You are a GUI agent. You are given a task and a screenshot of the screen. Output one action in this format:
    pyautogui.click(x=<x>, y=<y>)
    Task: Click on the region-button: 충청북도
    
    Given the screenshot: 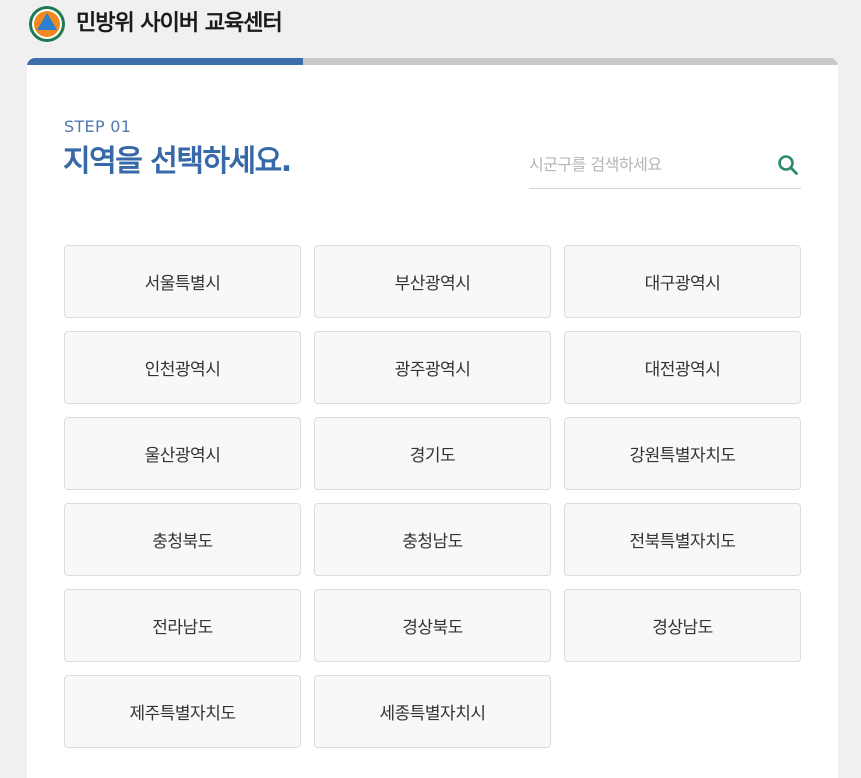 What is the action you would take?
    pyautogui.click(x=182, y=539)
    